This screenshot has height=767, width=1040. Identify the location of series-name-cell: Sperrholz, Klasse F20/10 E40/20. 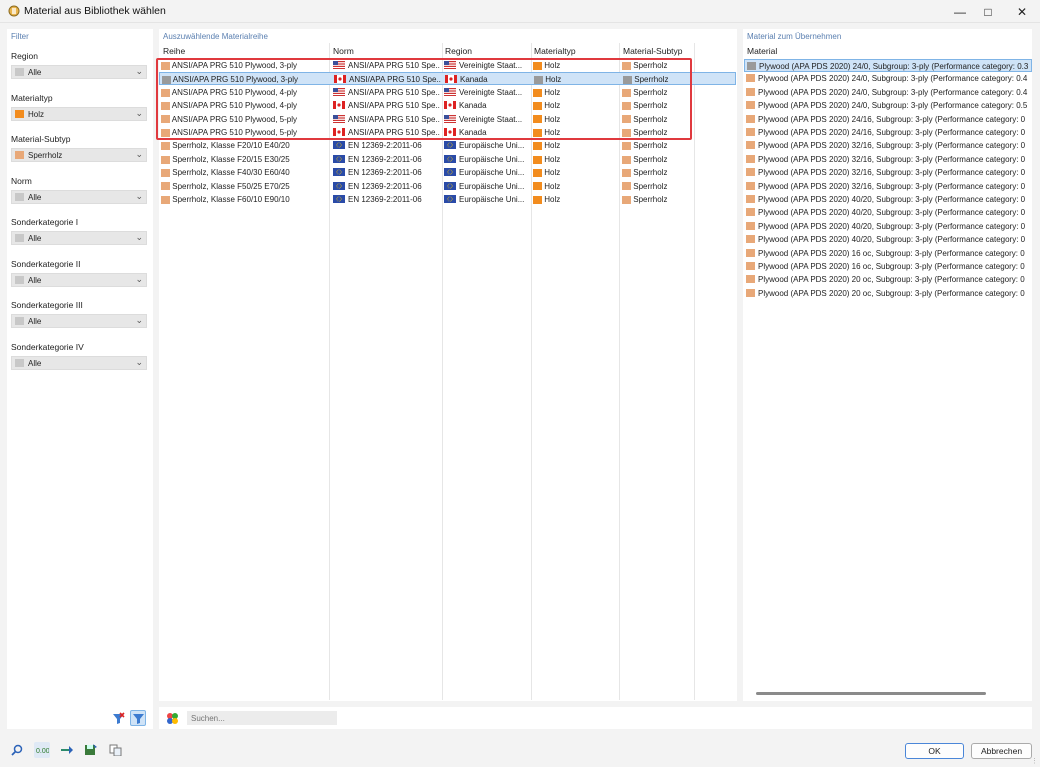
(225, 145).